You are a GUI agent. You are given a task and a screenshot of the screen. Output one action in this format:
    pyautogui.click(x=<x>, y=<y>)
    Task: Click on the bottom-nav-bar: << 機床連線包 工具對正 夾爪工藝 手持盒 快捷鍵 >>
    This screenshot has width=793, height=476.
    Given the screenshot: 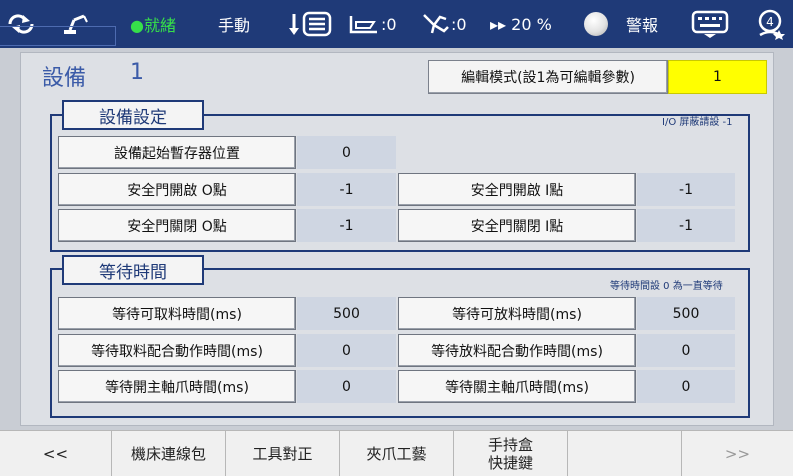 What is the action you would take?
    pyautogui.click(x=396, y=453)
    